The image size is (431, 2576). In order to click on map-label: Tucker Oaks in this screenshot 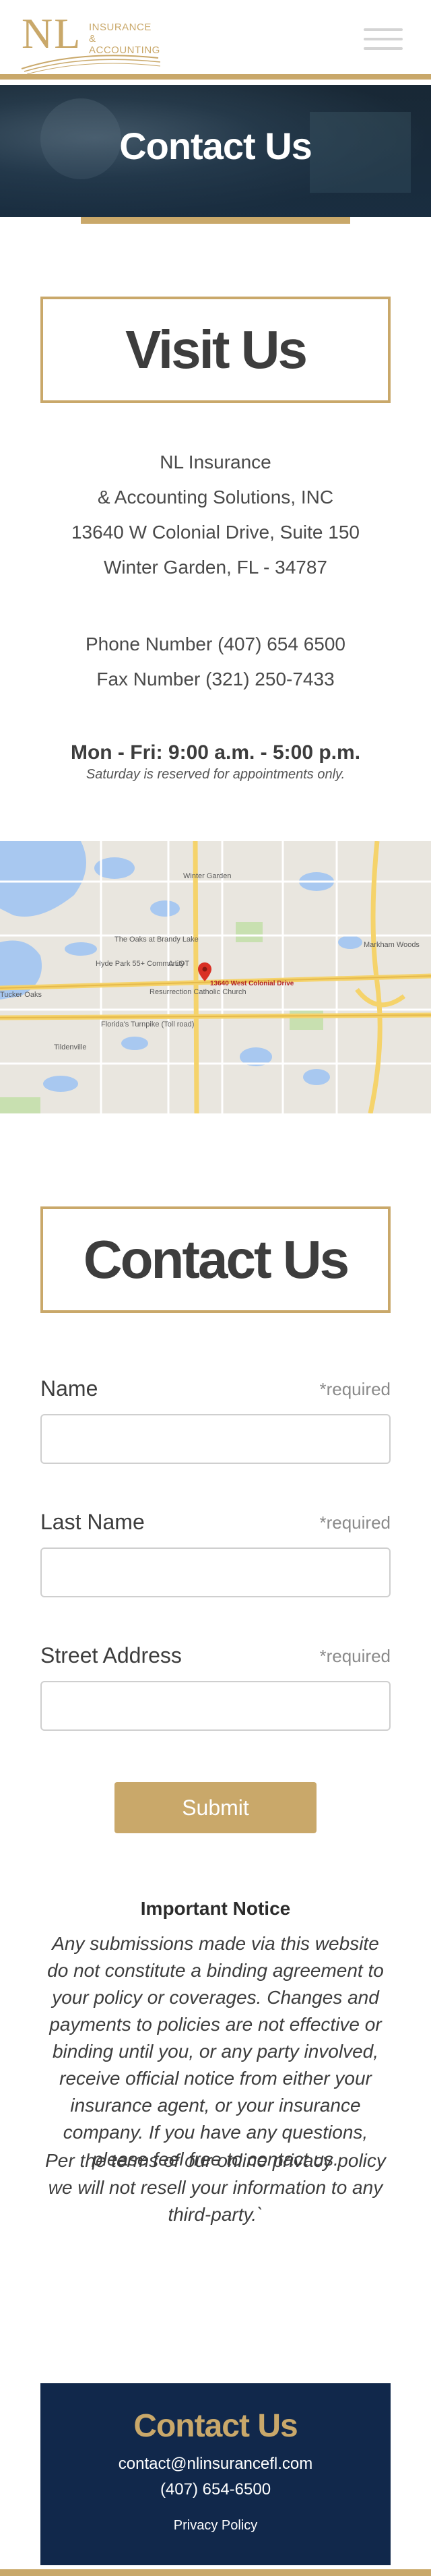, I will do `click(21, 995)`.